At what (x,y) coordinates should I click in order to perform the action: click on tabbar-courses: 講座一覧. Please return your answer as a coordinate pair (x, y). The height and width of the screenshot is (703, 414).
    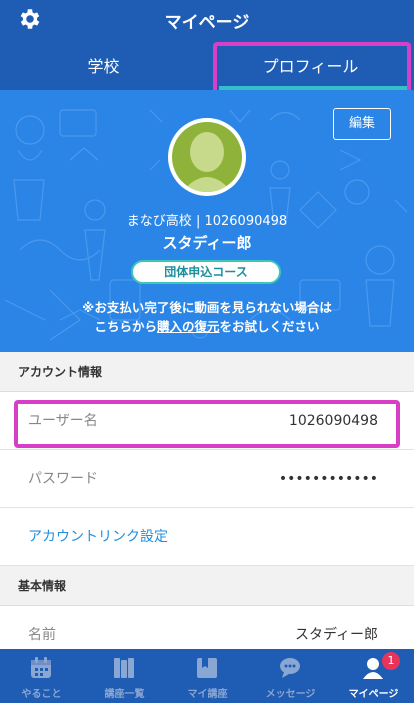
    Looking at the image, I should click on (124, 676).